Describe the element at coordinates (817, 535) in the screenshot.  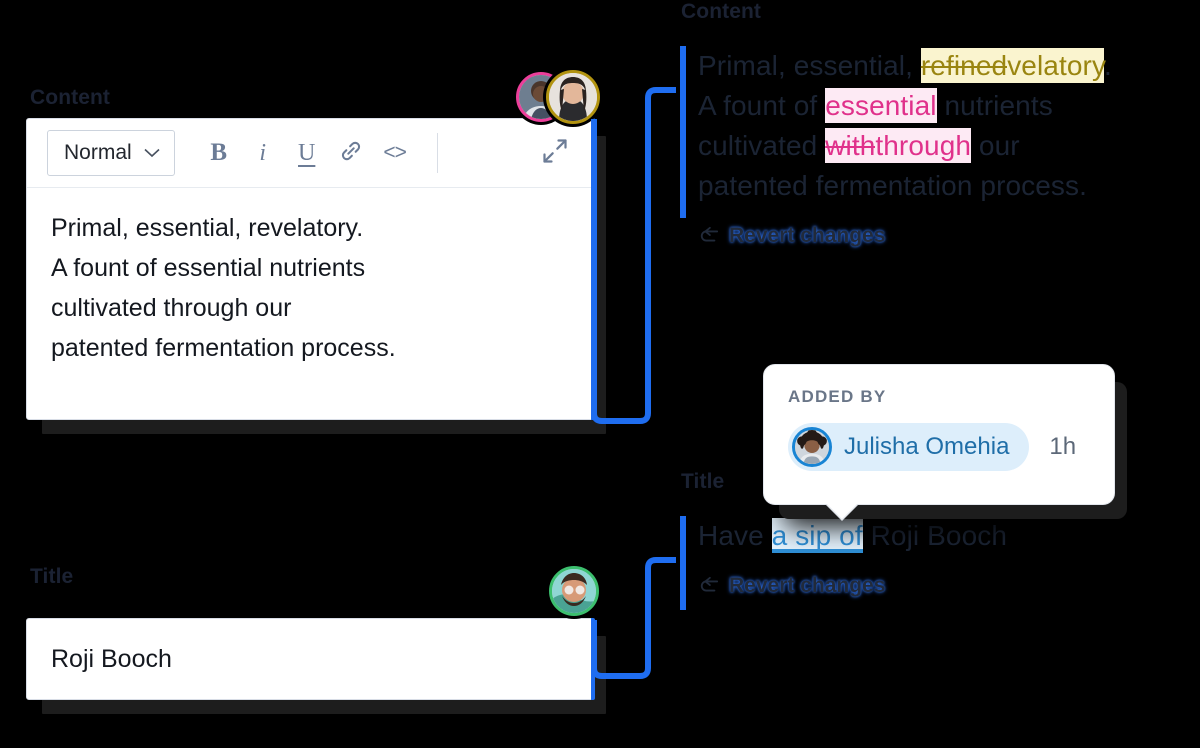
I see `title-diff-insertion: a sip of` at that location.